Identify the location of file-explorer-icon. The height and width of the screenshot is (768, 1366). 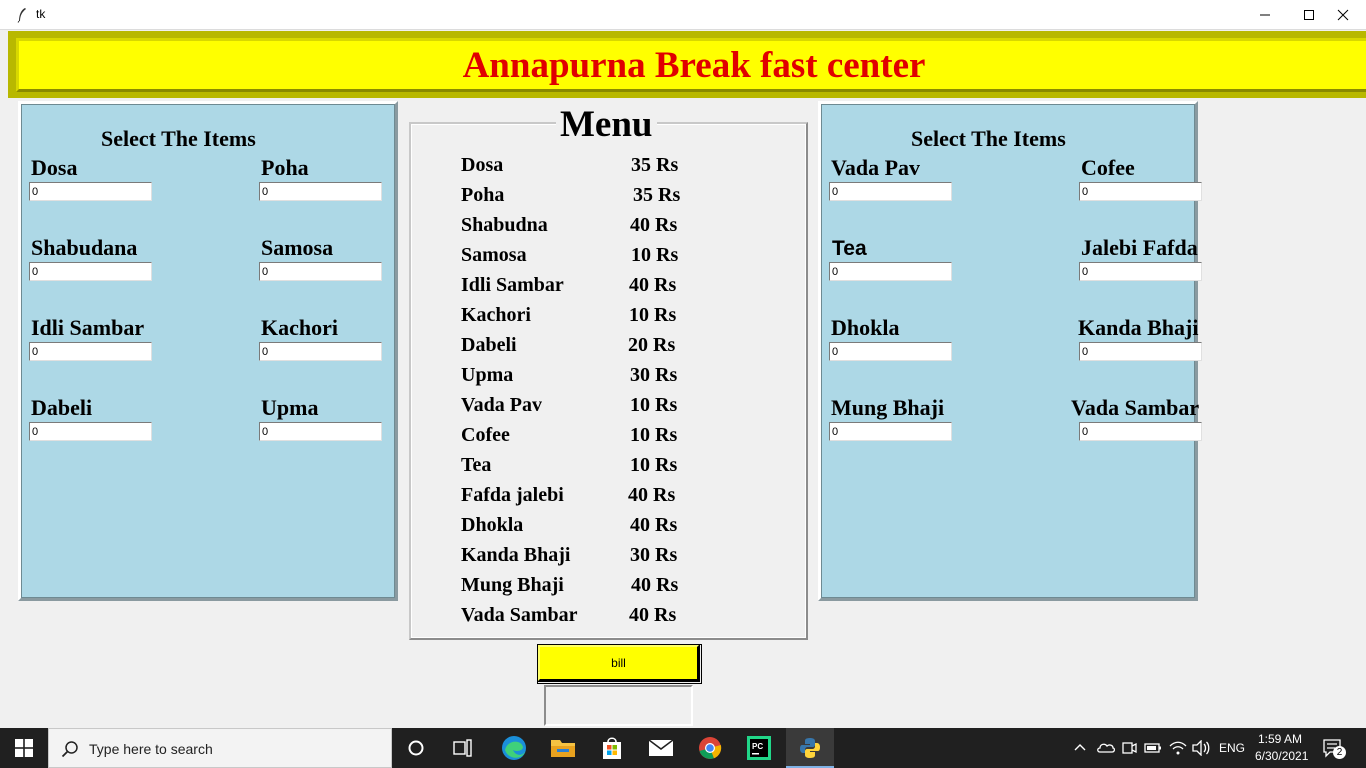
(563, 748).